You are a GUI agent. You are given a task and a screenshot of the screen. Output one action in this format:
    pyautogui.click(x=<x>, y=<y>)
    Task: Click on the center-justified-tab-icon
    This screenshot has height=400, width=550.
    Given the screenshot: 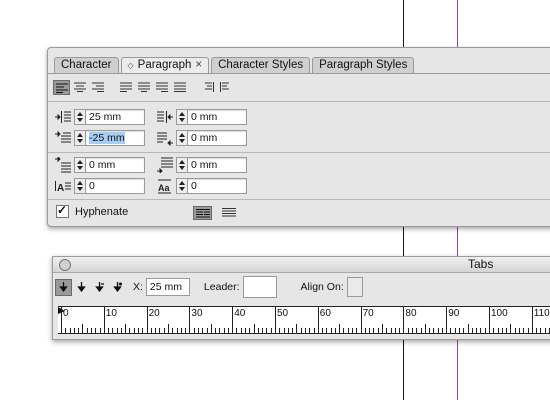 What is the action you would take?
    pyautogui.click(x=81, y=287)
    